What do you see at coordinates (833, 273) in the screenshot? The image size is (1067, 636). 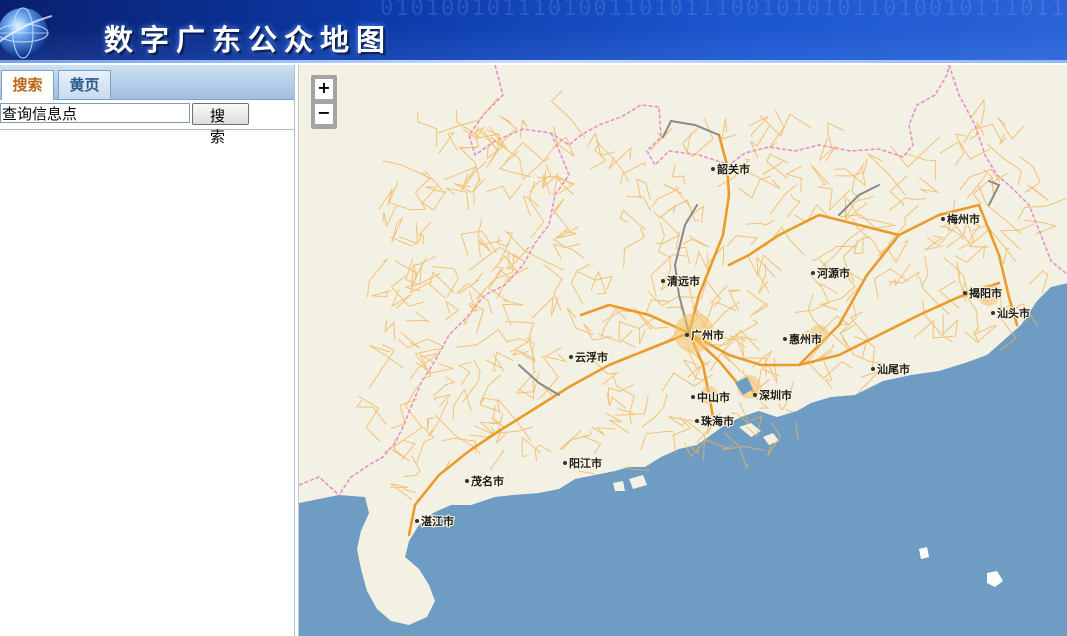 I see `city-label: 河源市` at bounding box center [833, 273].